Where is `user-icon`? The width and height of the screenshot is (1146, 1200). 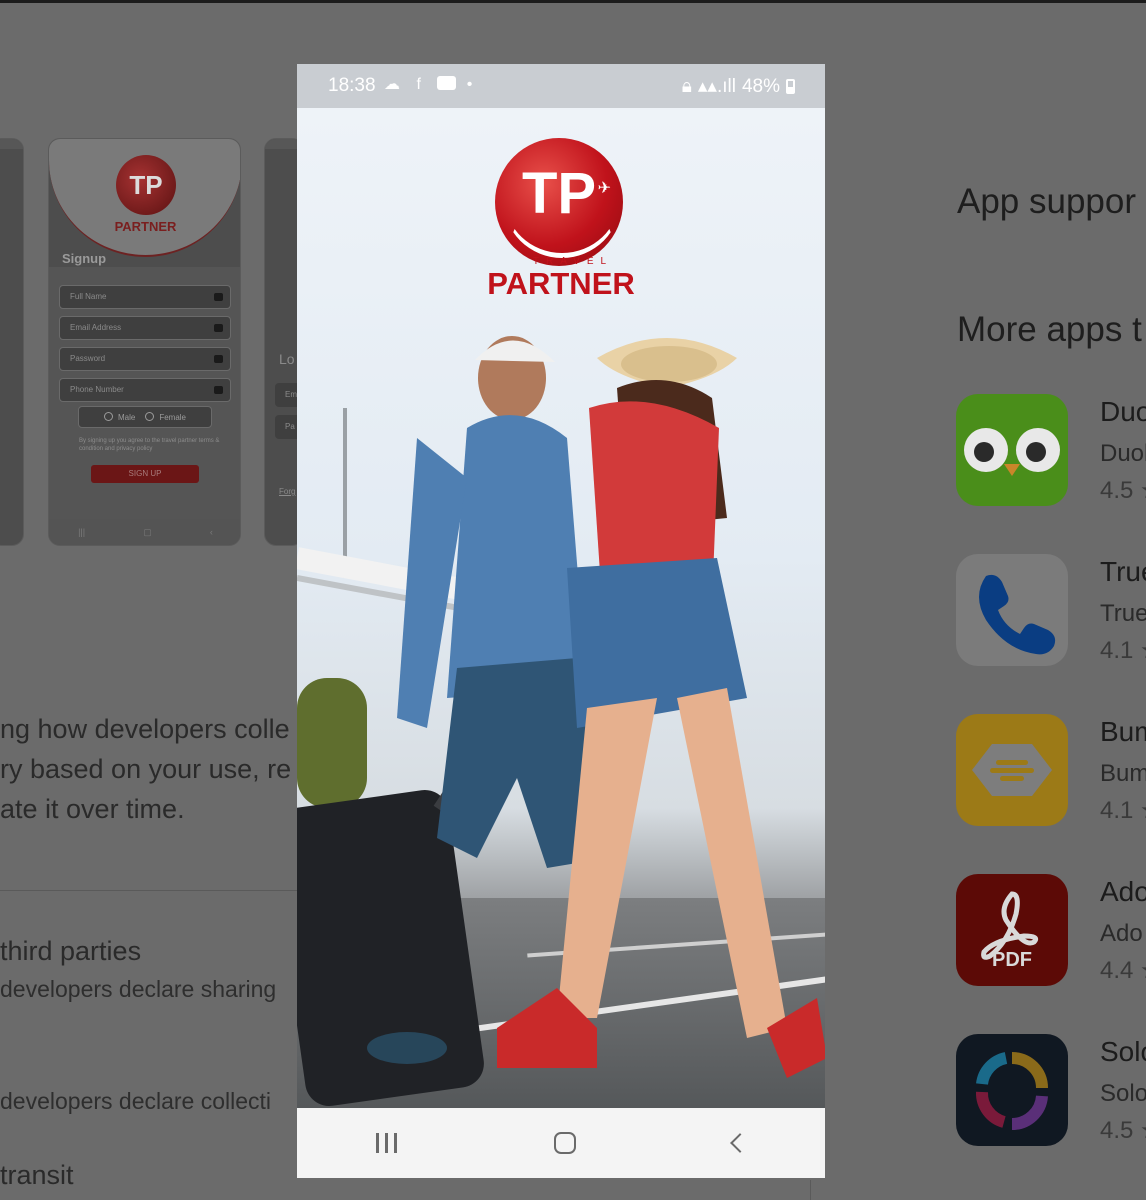
user-icon is located at coordinates (218, 297).